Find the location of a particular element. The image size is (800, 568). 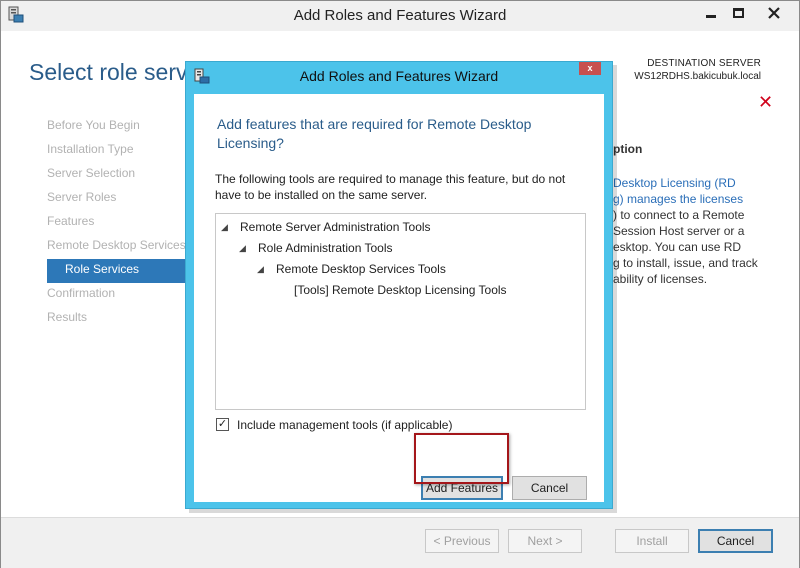

description-line: ability of licenses. is located at coordinates (660, 279).